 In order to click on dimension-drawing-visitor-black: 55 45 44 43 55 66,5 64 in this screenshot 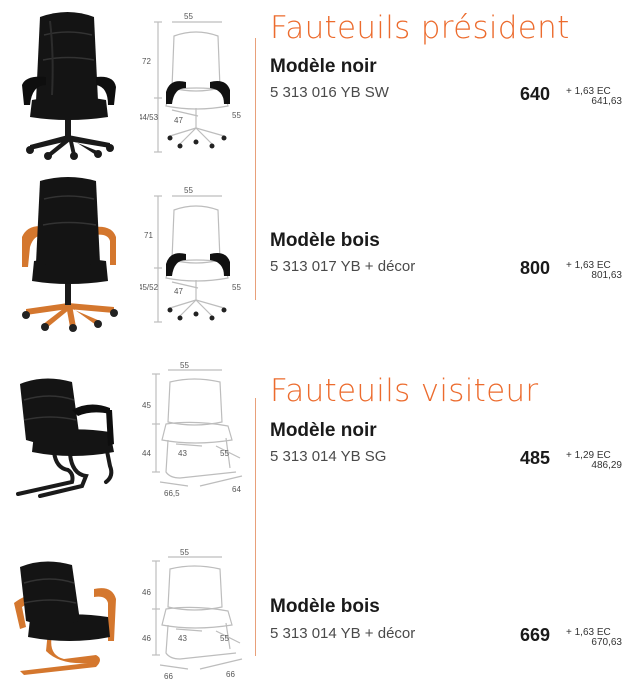, I will do `click(192, 429)`.